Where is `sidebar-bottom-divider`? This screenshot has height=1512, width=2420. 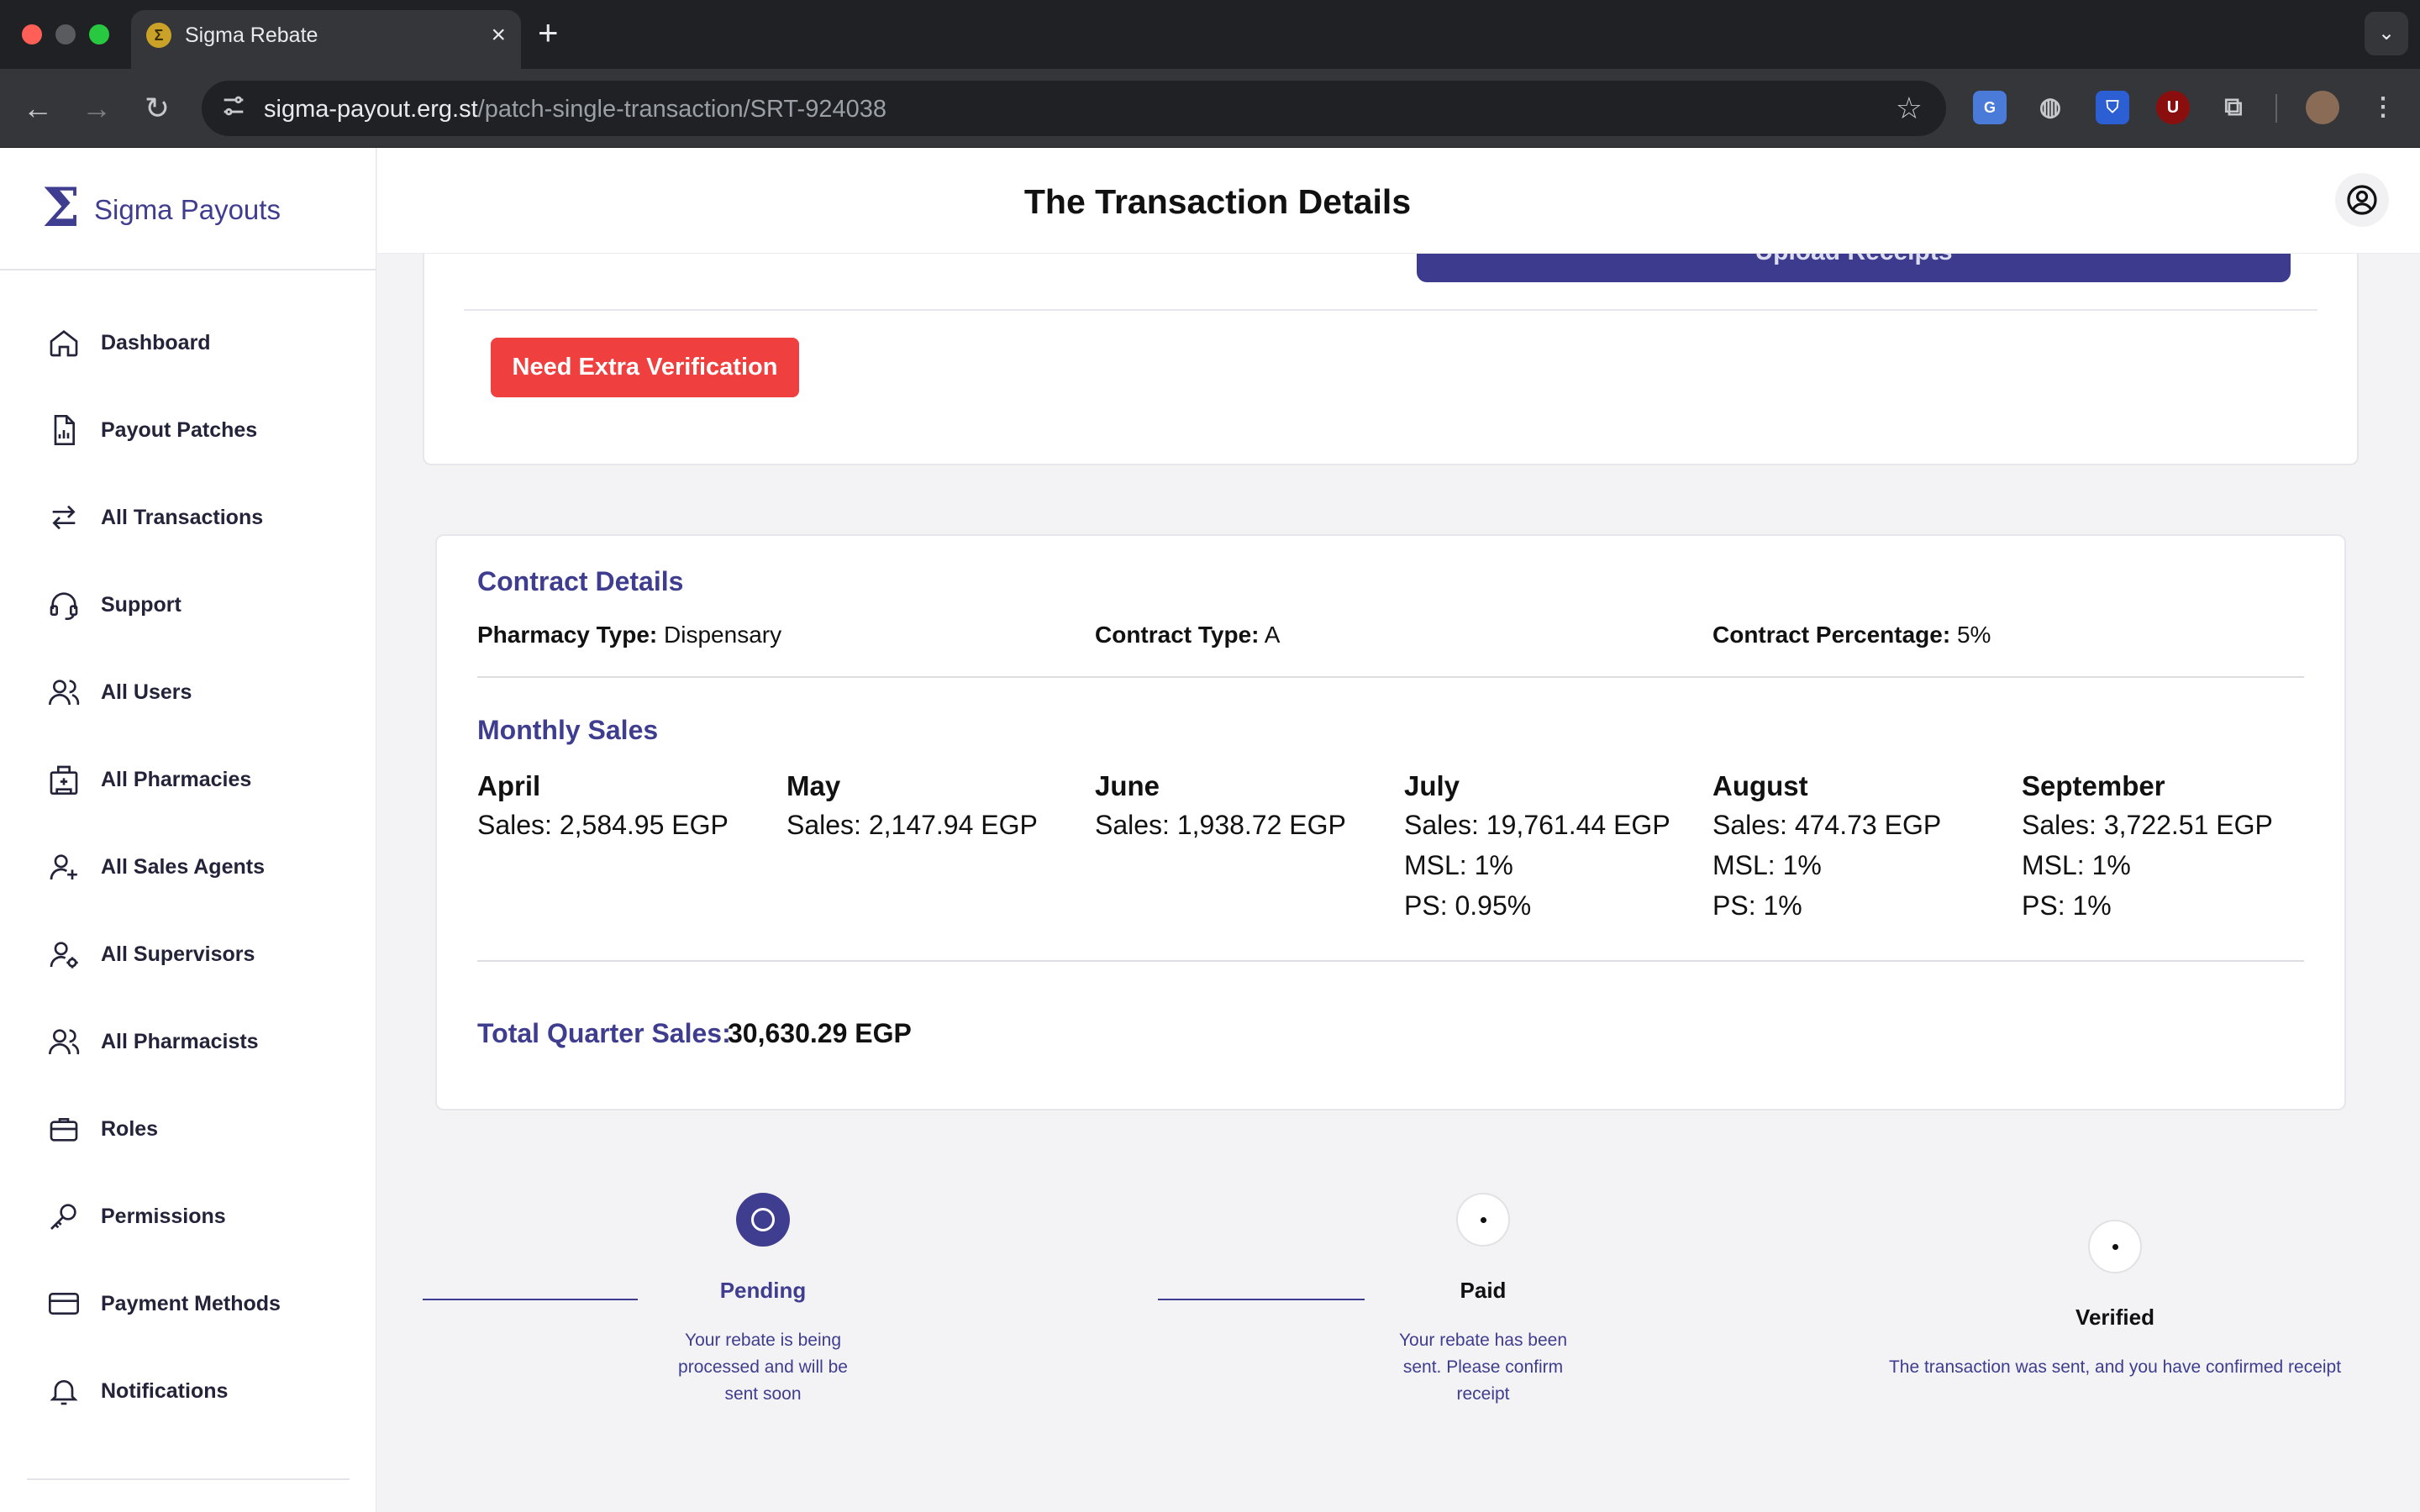 sidebar-bottom-divider is located at coordinates (188, 1479).